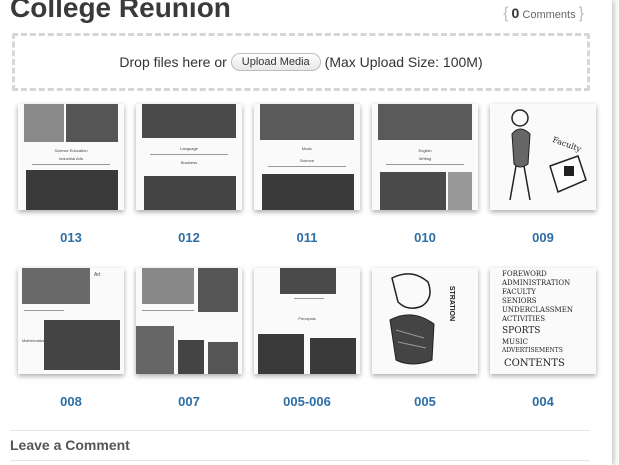 The image size is (619, 465). Describe the element at coordinates (515, 342) in the screenshot. I see `contents-line: MUSIC` at that location.